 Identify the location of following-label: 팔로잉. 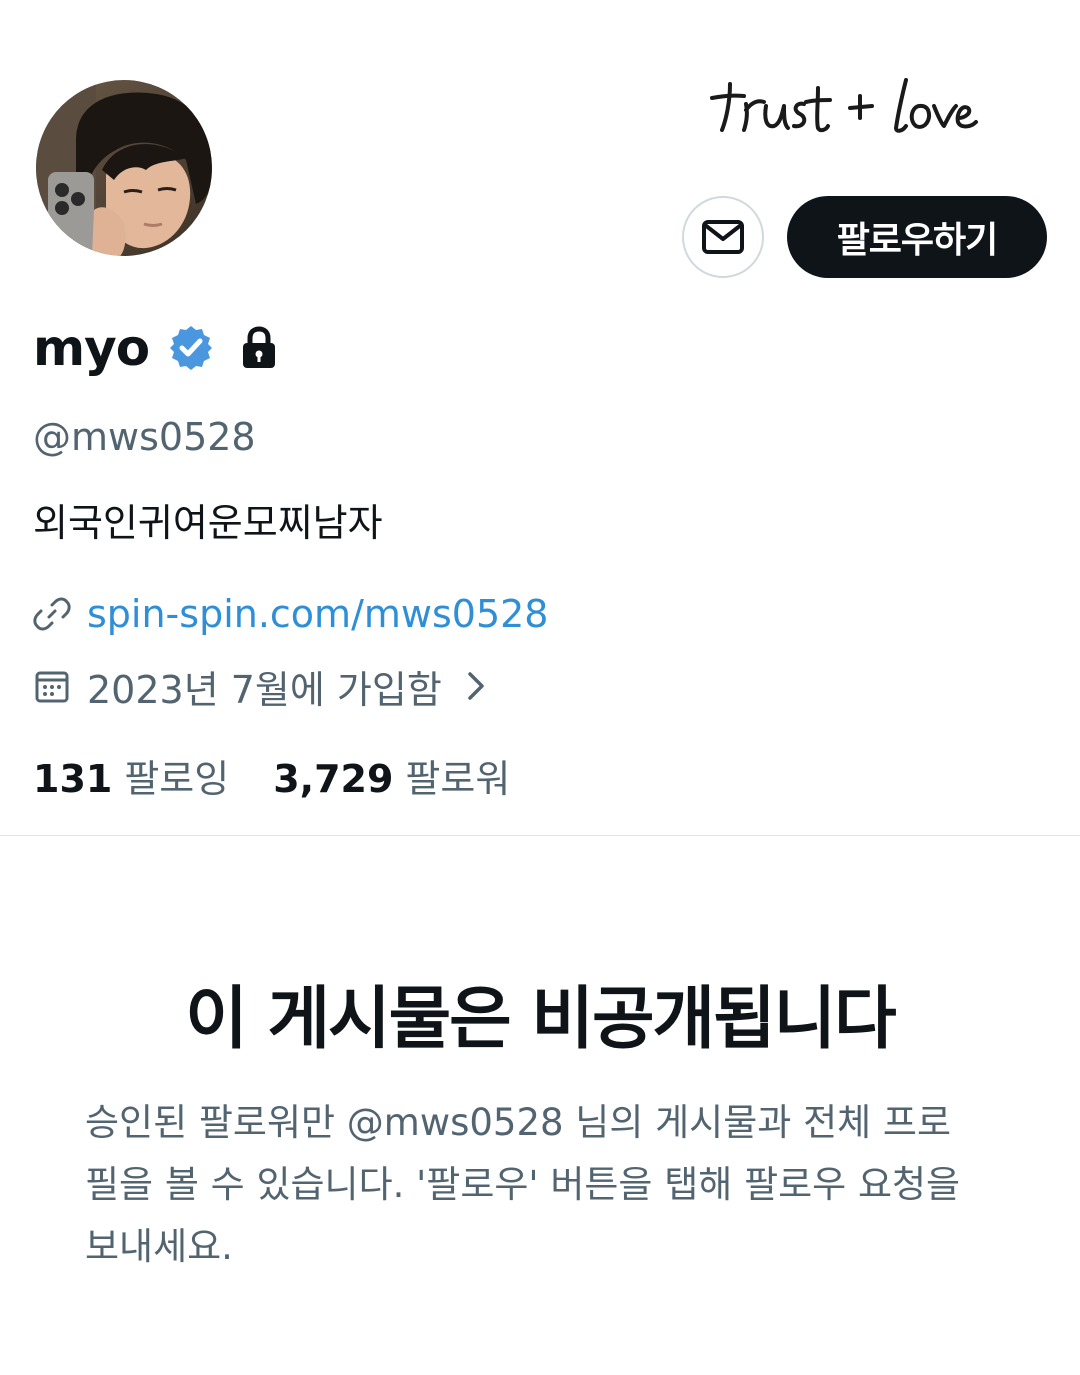
(177, 778).